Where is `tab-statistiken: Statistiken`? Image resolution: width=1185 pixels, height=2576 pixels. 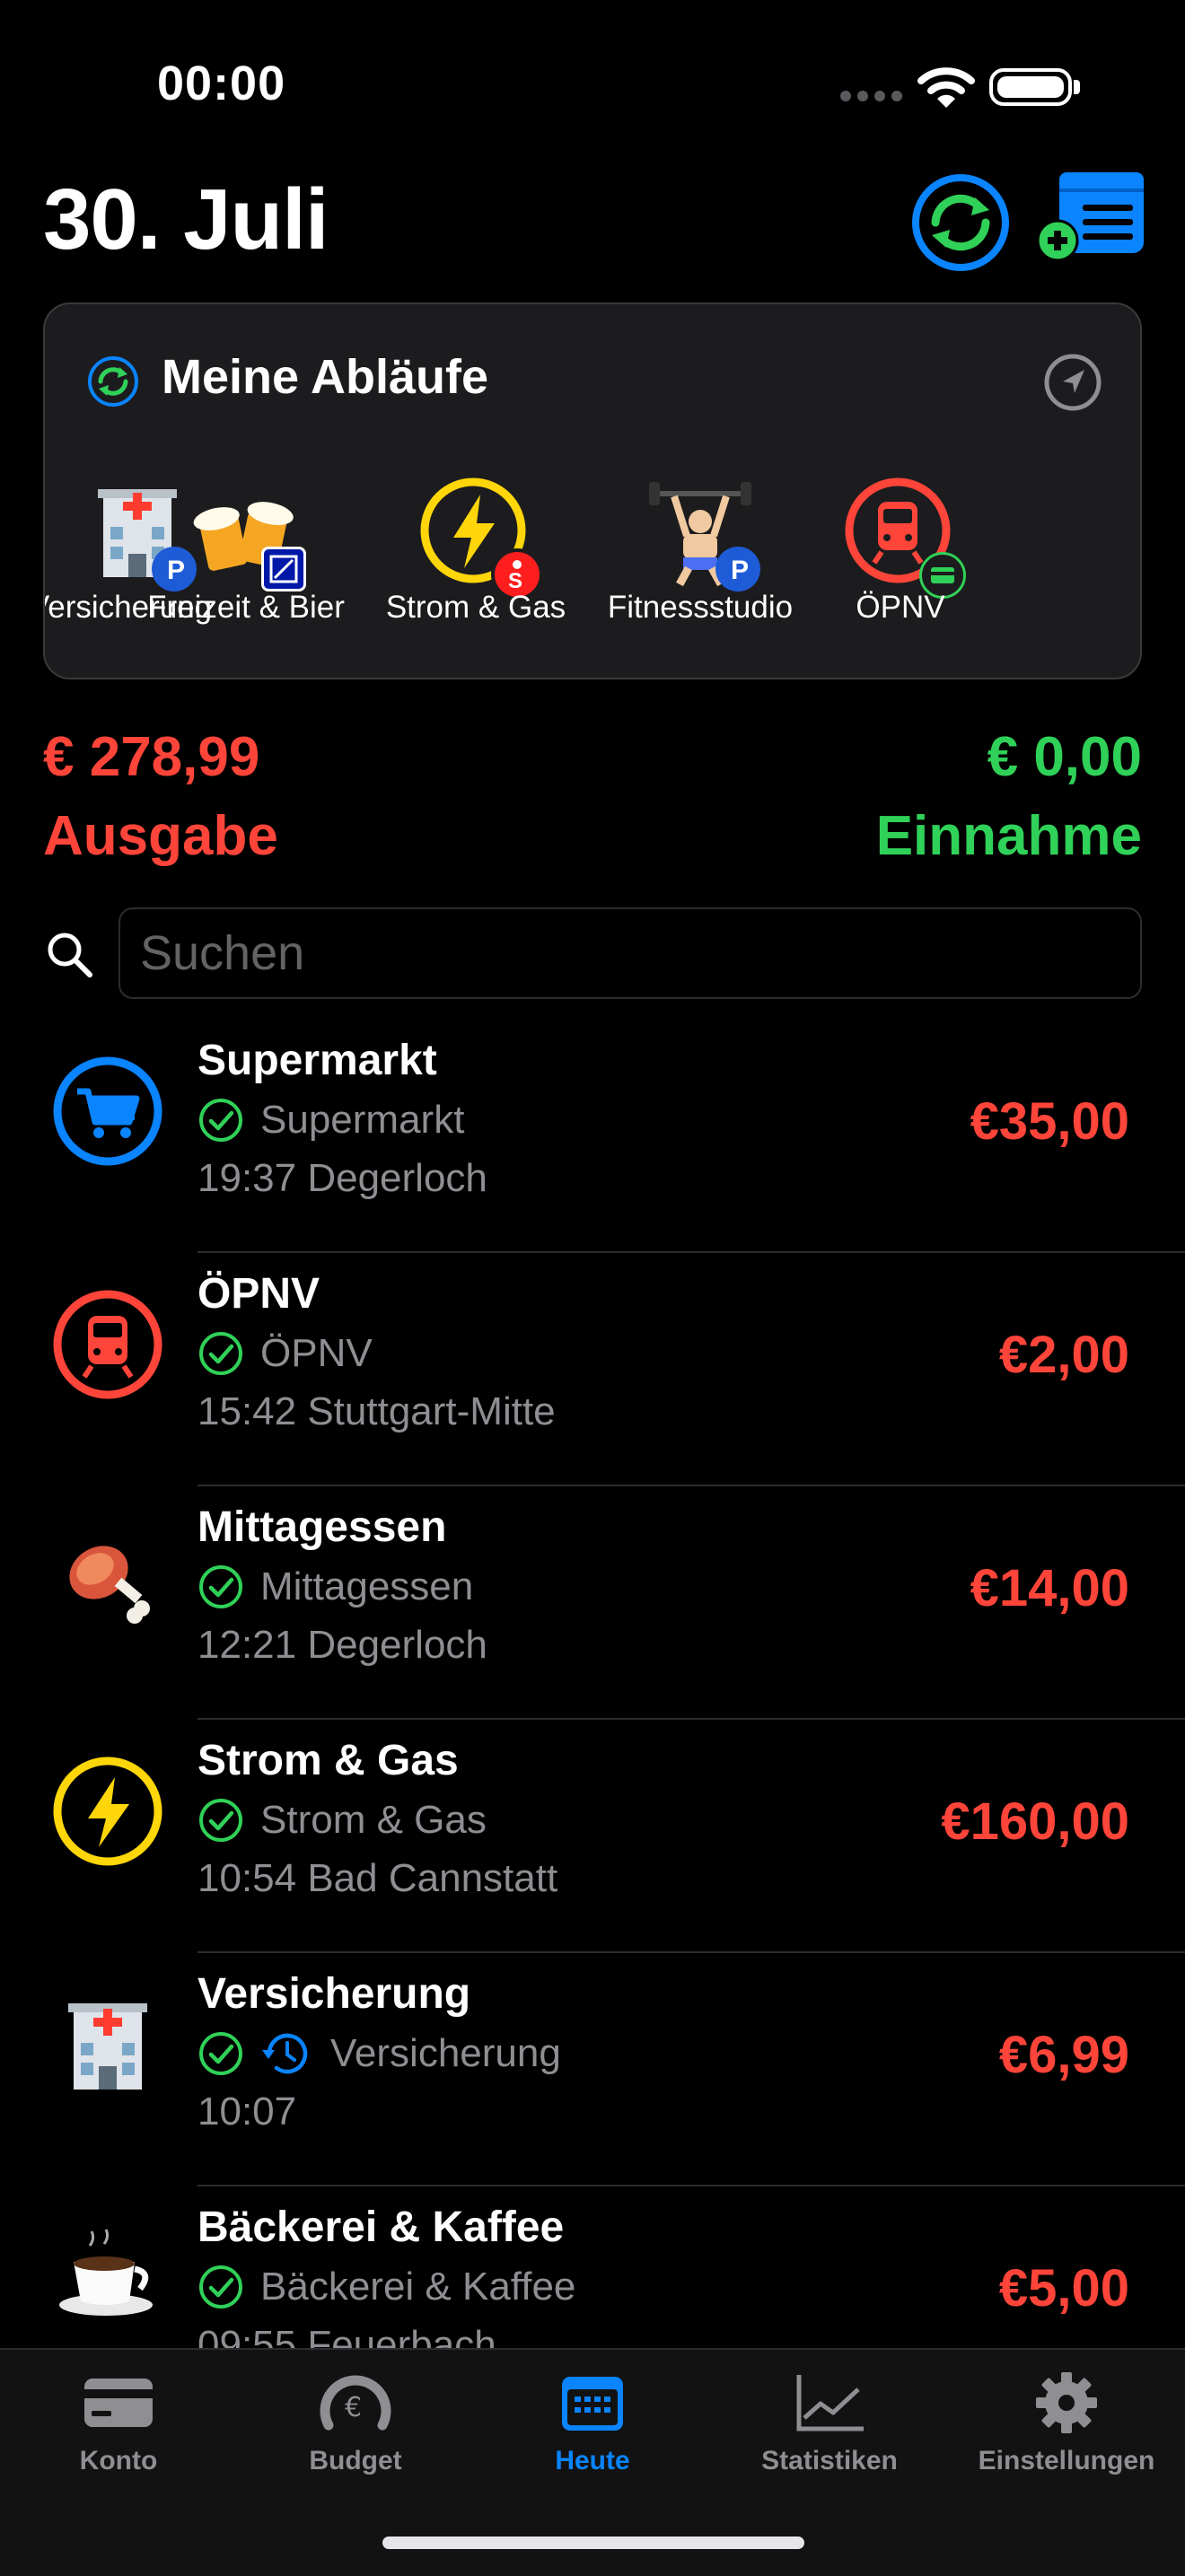
tab-statistiken: Statistiken is located at coordinates (829, 2423).